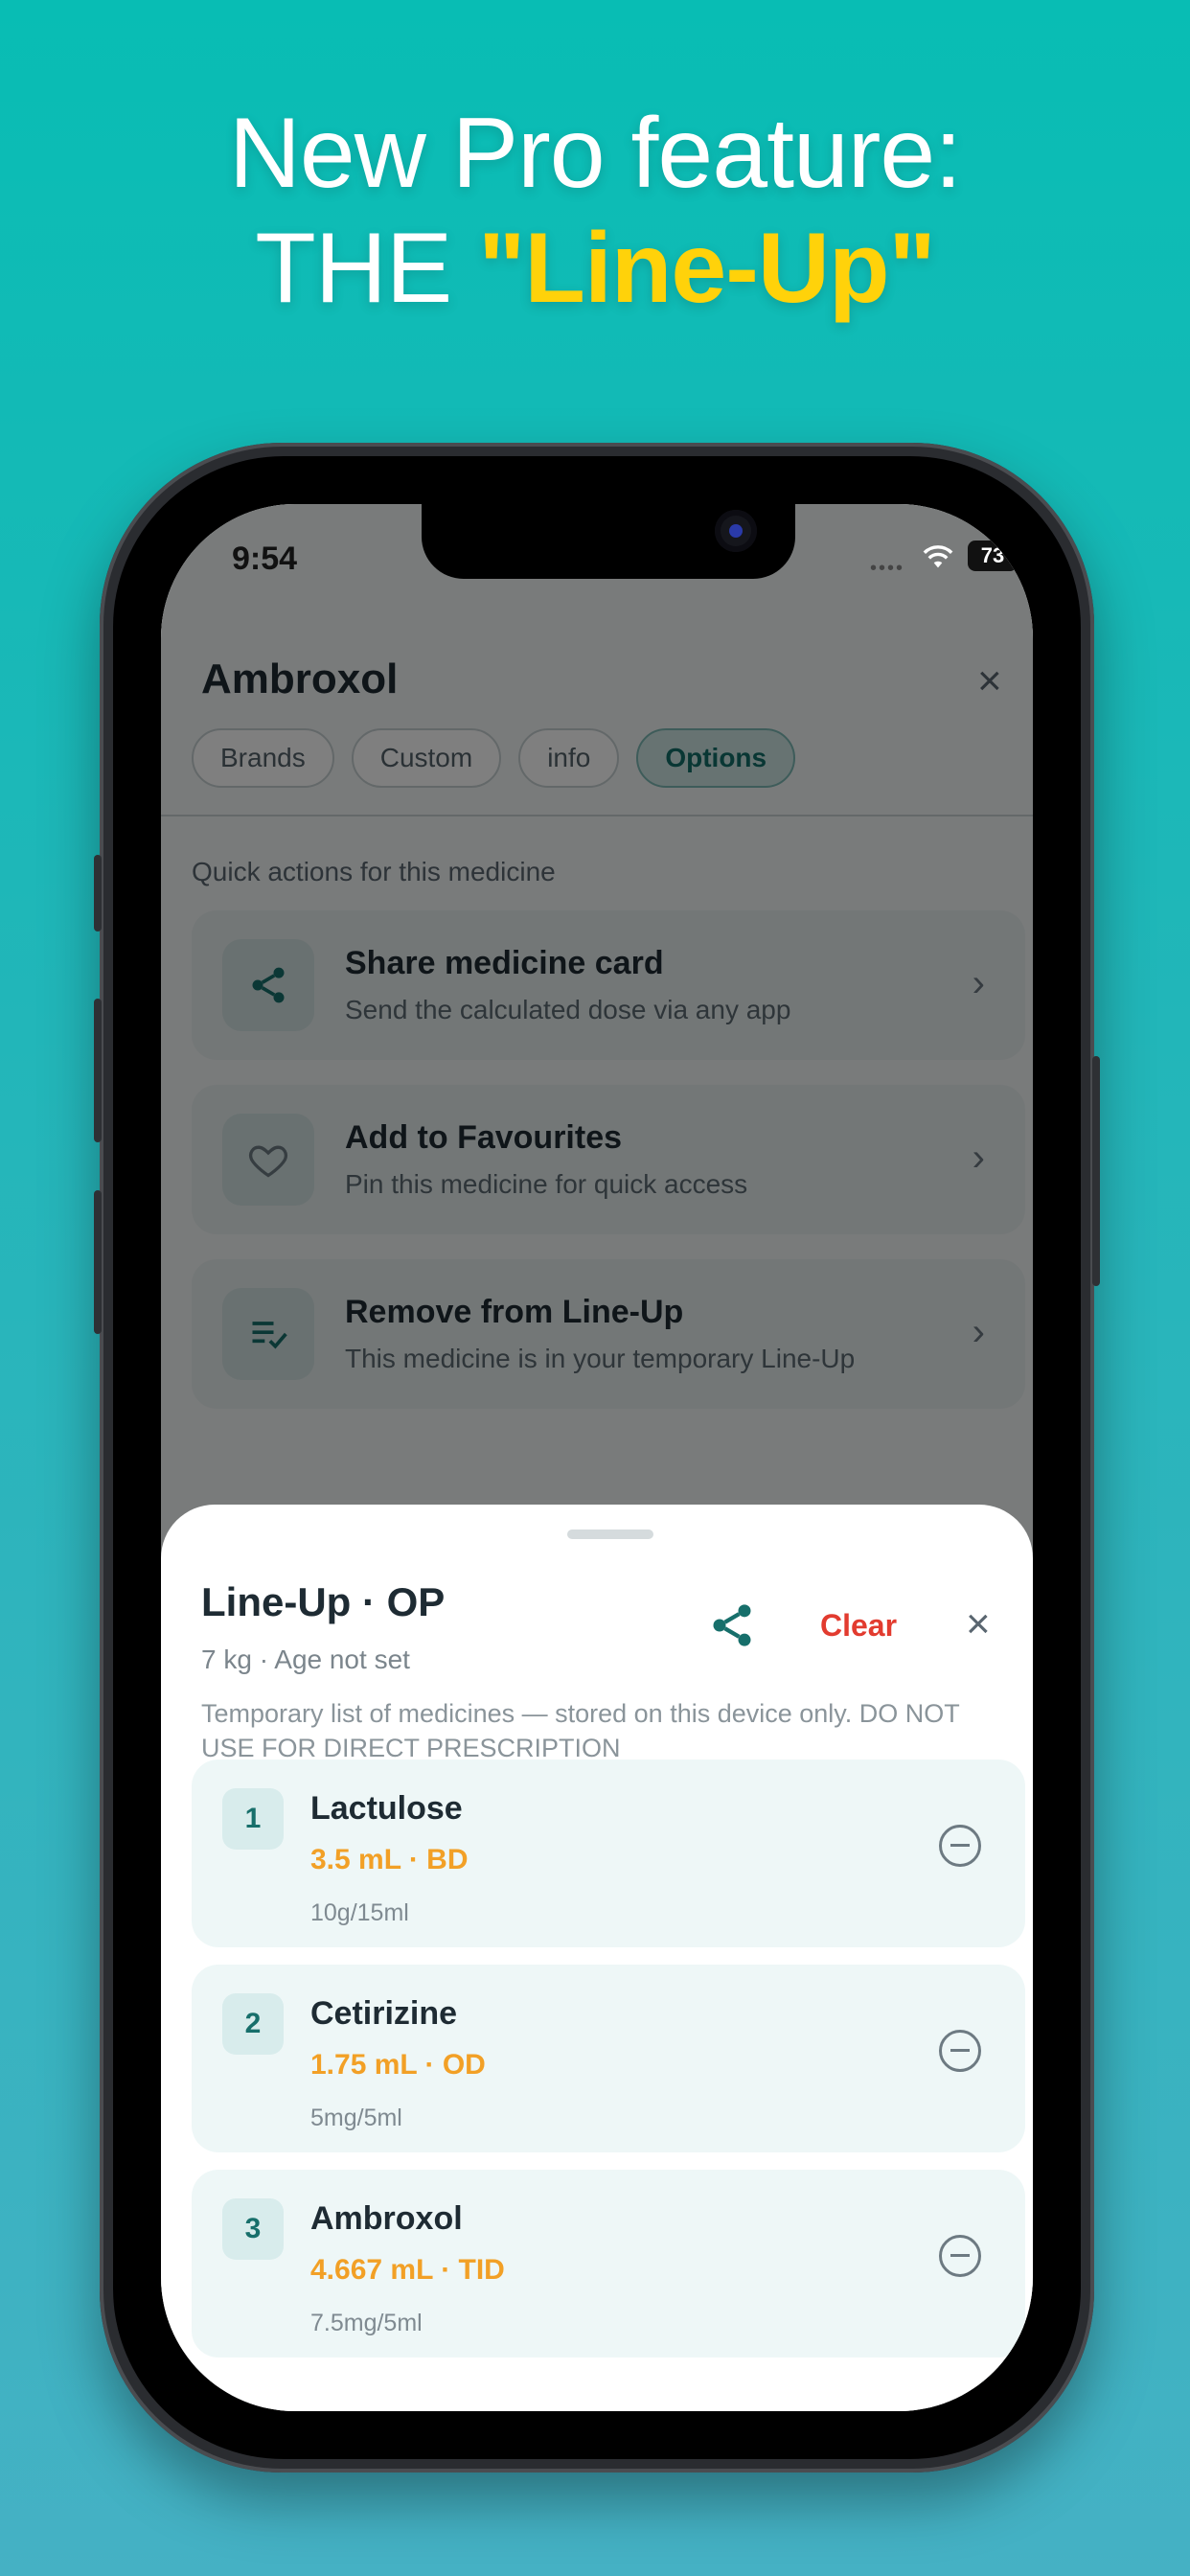  I want to click on medicine-dose: 3.5 mL · BD, so click(389, 1859).